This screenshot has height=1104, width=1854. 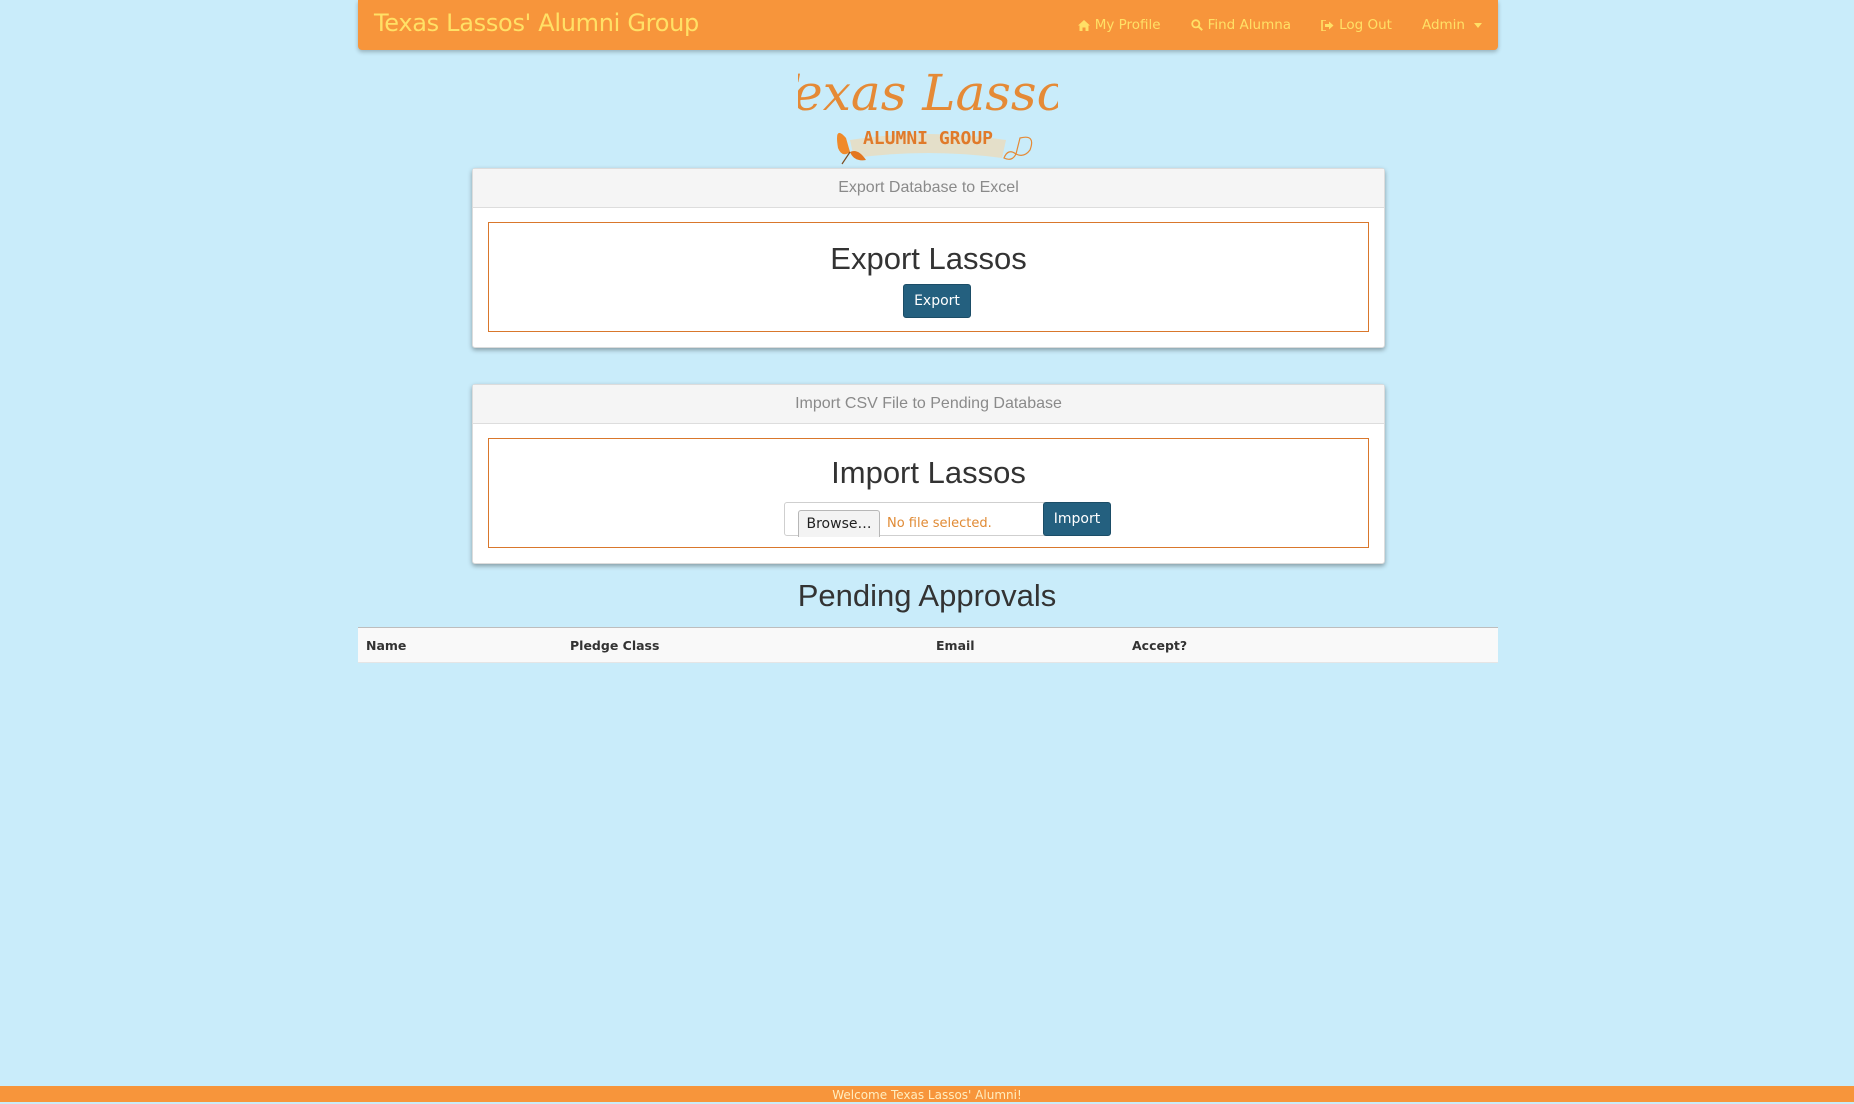 I want to click on export-button: Export, so click(x=937, y=301).